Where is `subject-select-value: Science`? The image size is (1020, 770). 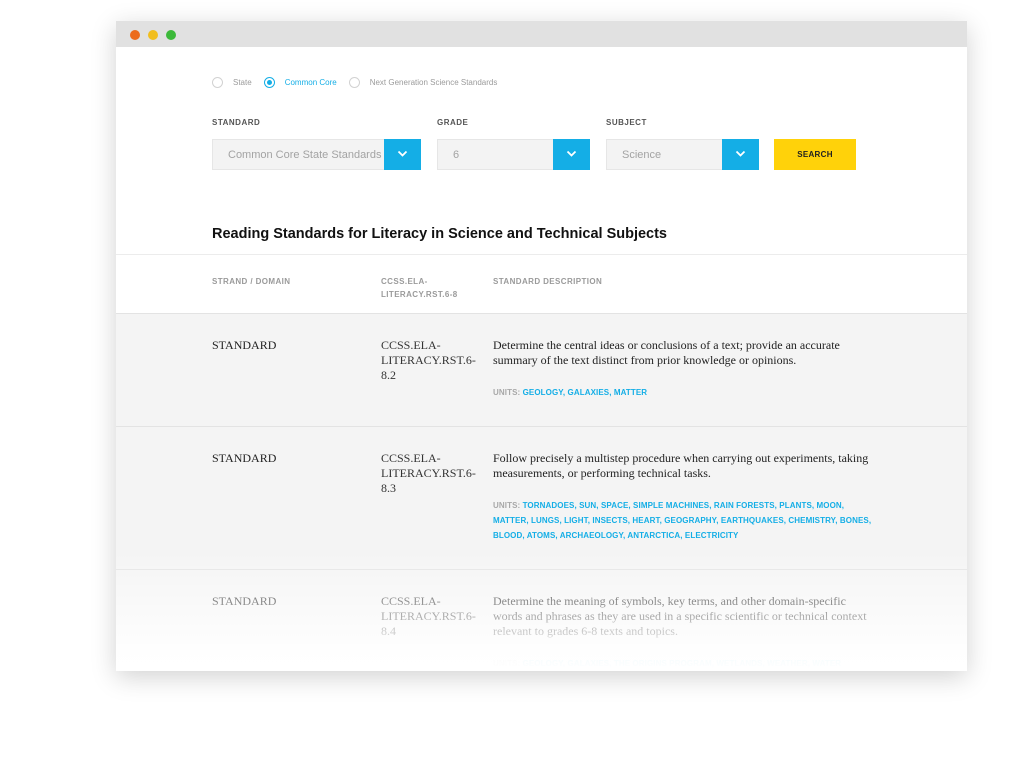
subject-select-value: Science is located at coordinates (642, 155).